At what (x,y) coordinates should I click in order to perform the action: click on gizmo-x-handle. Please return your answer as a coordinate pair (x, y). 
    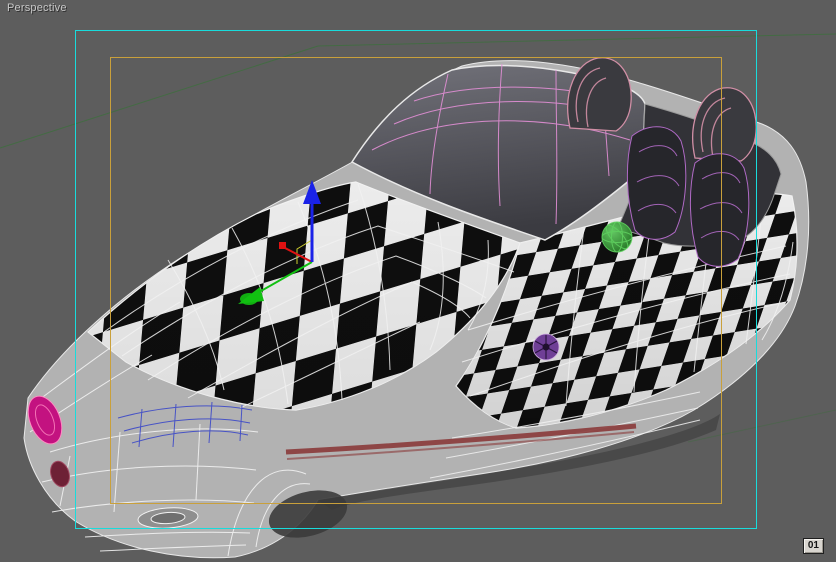
    Looking at the image, I should click on (282, 245).